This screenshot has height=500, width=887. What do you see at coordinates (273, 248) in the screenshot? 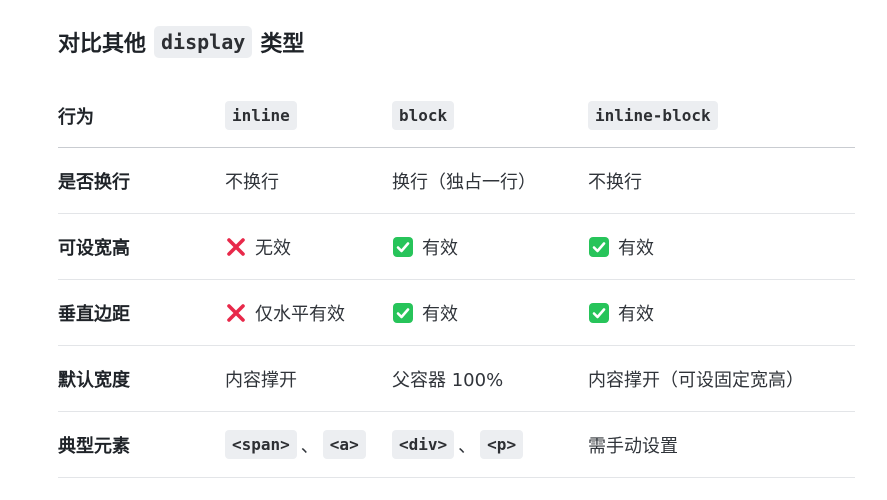
I see `cell-text: 无效` at bounding box center [273, 248].